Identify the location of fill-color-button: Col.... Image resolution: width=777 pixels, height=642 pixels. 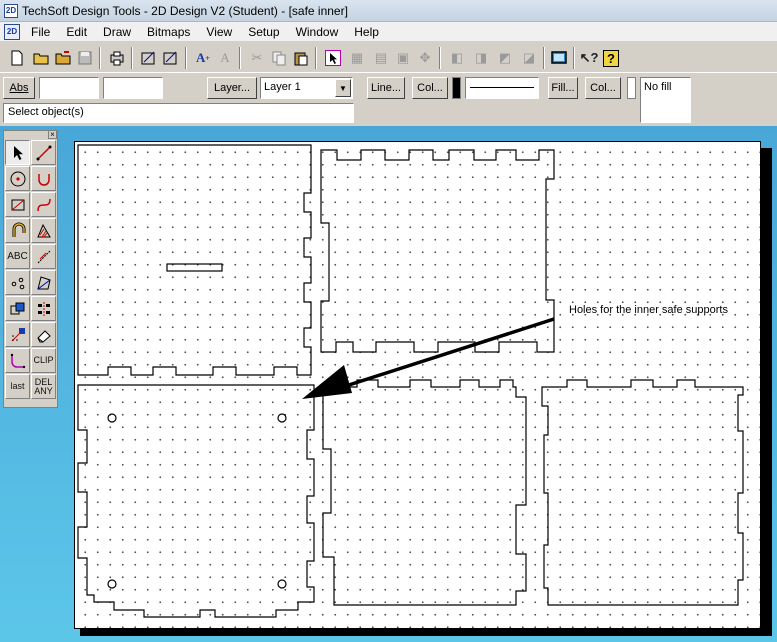
(603, 88).